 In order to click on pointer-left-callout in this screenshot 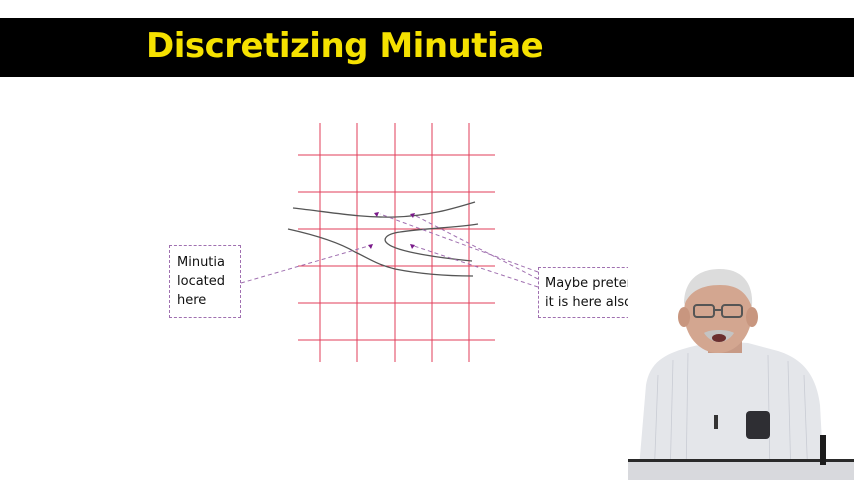, I will do `click(306, 264)`.